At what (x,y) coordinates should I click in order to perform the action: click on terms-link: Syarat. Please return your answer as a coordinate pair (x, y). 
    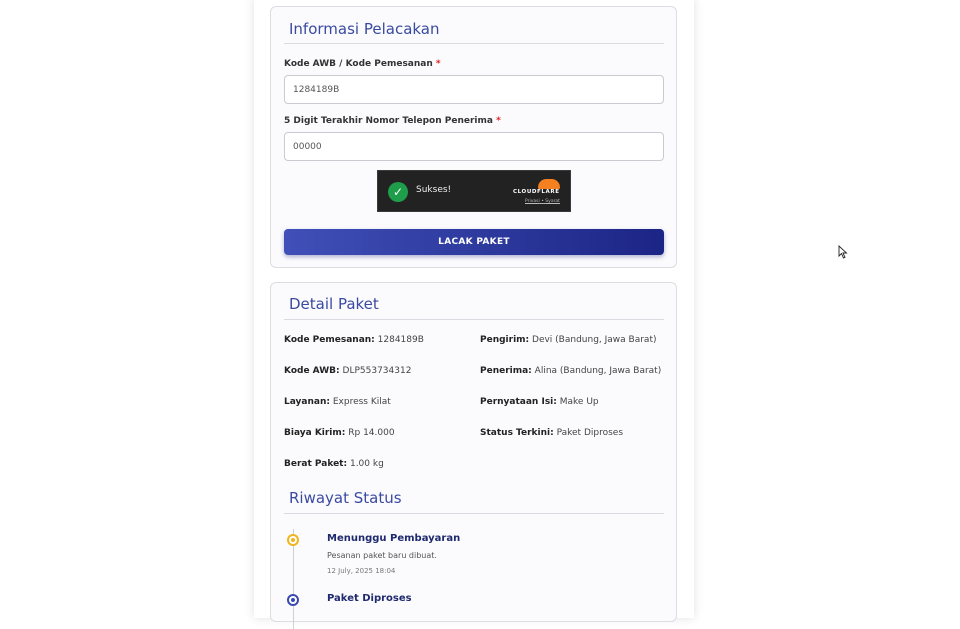
    Looking at the image, I should click on (552, 201).